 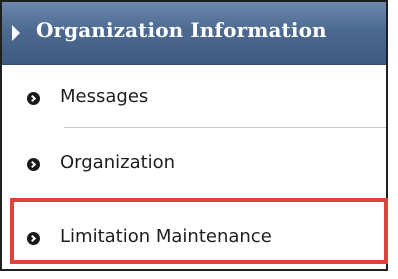 What do you see at coordinates (225, 127) in the screenshot?
I see `menu-divider` at bounding box center [225, 127].